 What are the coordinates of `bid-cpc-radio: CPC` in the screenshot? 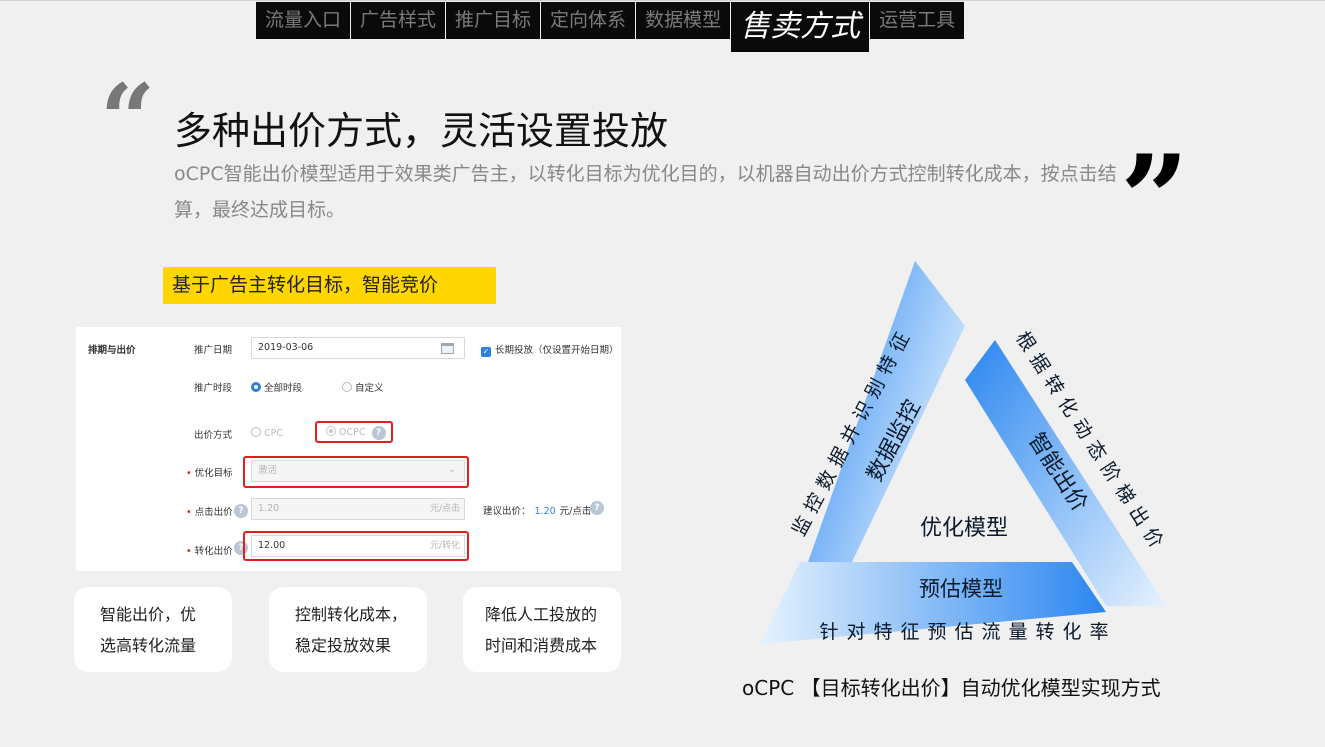 It's located at (267, 433).